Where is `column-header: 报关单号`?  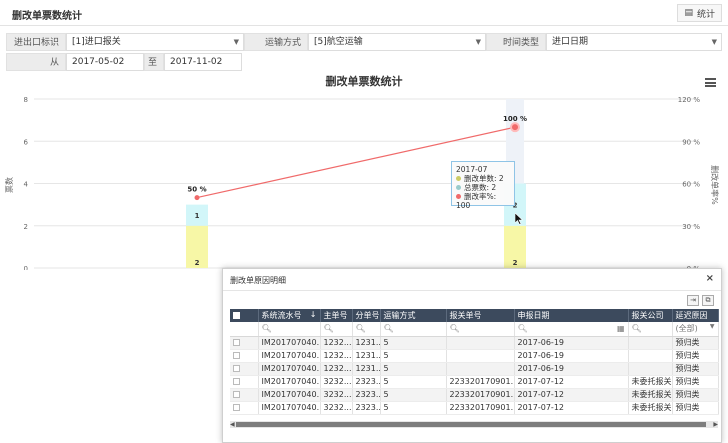 column-header: 报关单号 is located at coordinates (480, 315).